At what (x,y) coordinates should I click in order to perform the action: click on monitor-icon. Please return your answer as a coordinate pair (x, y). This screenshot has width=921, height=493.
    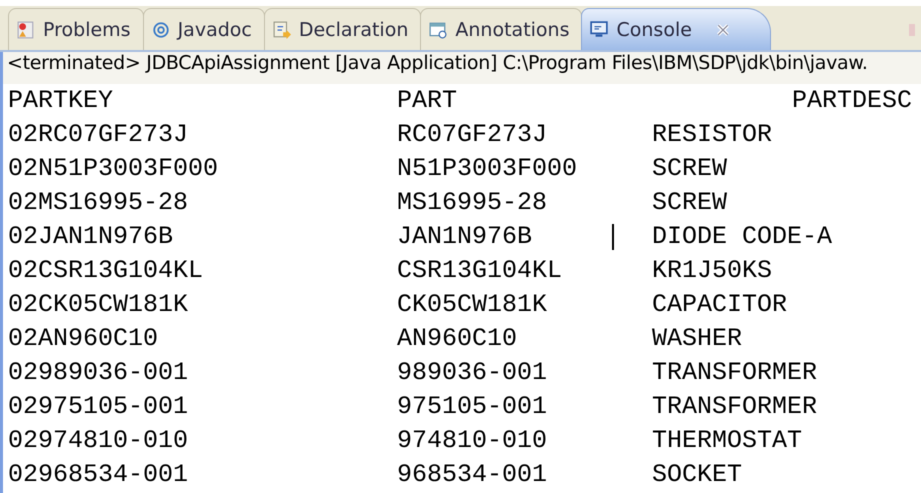
    Looking at the image, I should click on (599, 29).